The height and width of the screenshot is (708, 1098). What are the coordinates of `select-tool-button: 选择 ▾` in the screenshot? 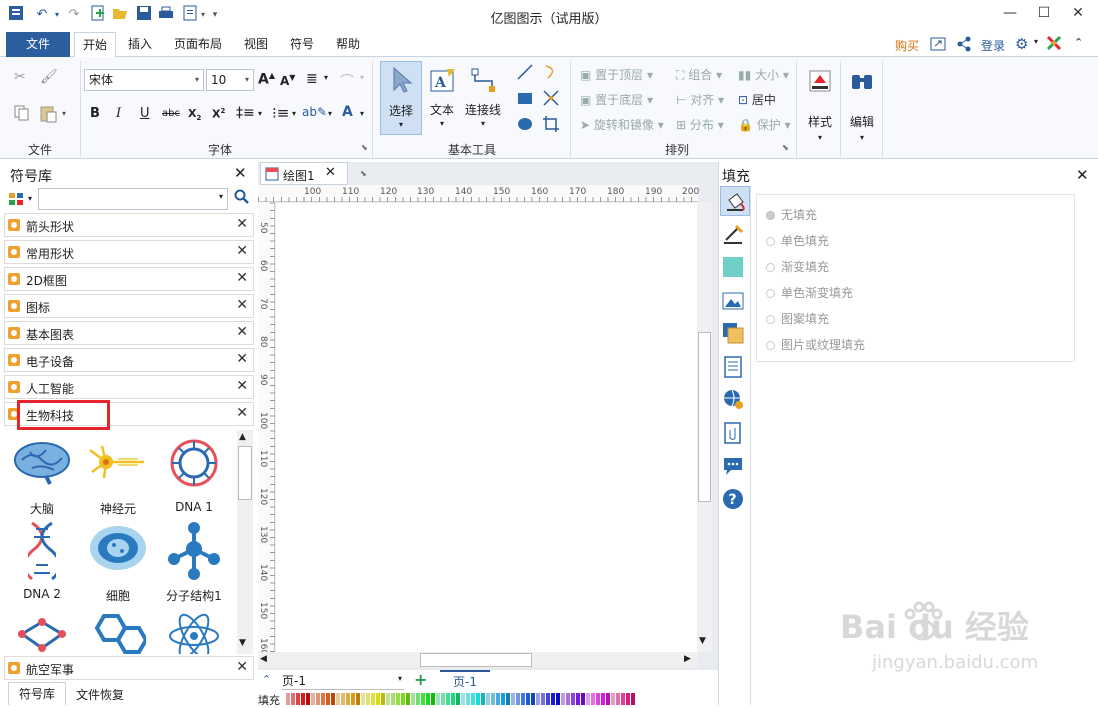 It's located at (401, 98).